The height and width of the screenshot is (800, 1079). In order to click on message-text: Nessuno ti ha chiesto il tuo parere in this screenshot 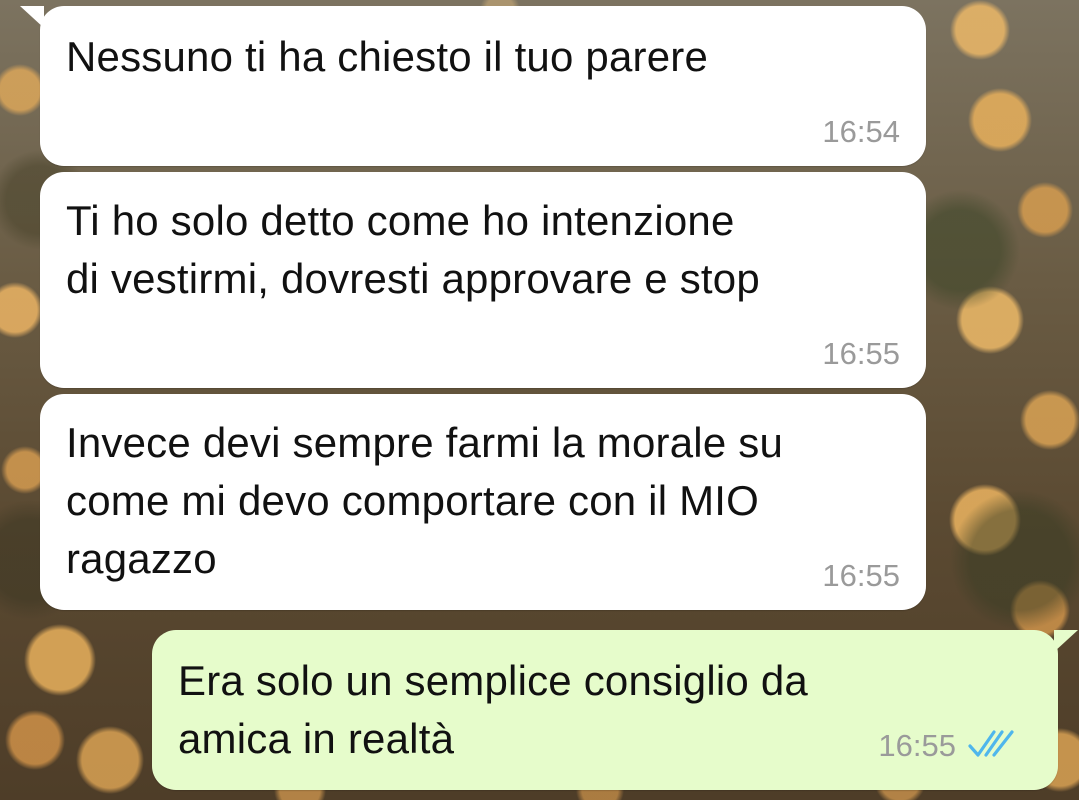, I will do `click(387, 56)`.